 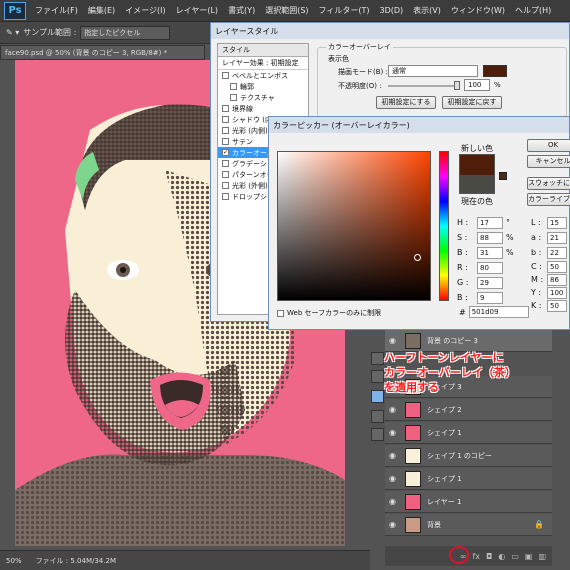 I want to click on saturation-brightness-field, so click(x=354, y=226).